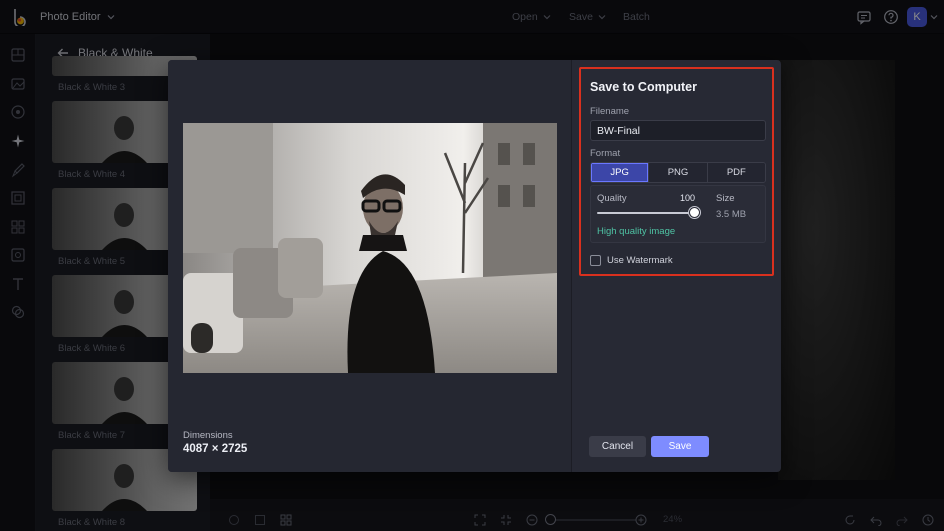 The height and width of the screenshot is (531, 944). Describe the element at coordinates (595, 260) in the screenshot. I see `watermark-checkbox` at that location.